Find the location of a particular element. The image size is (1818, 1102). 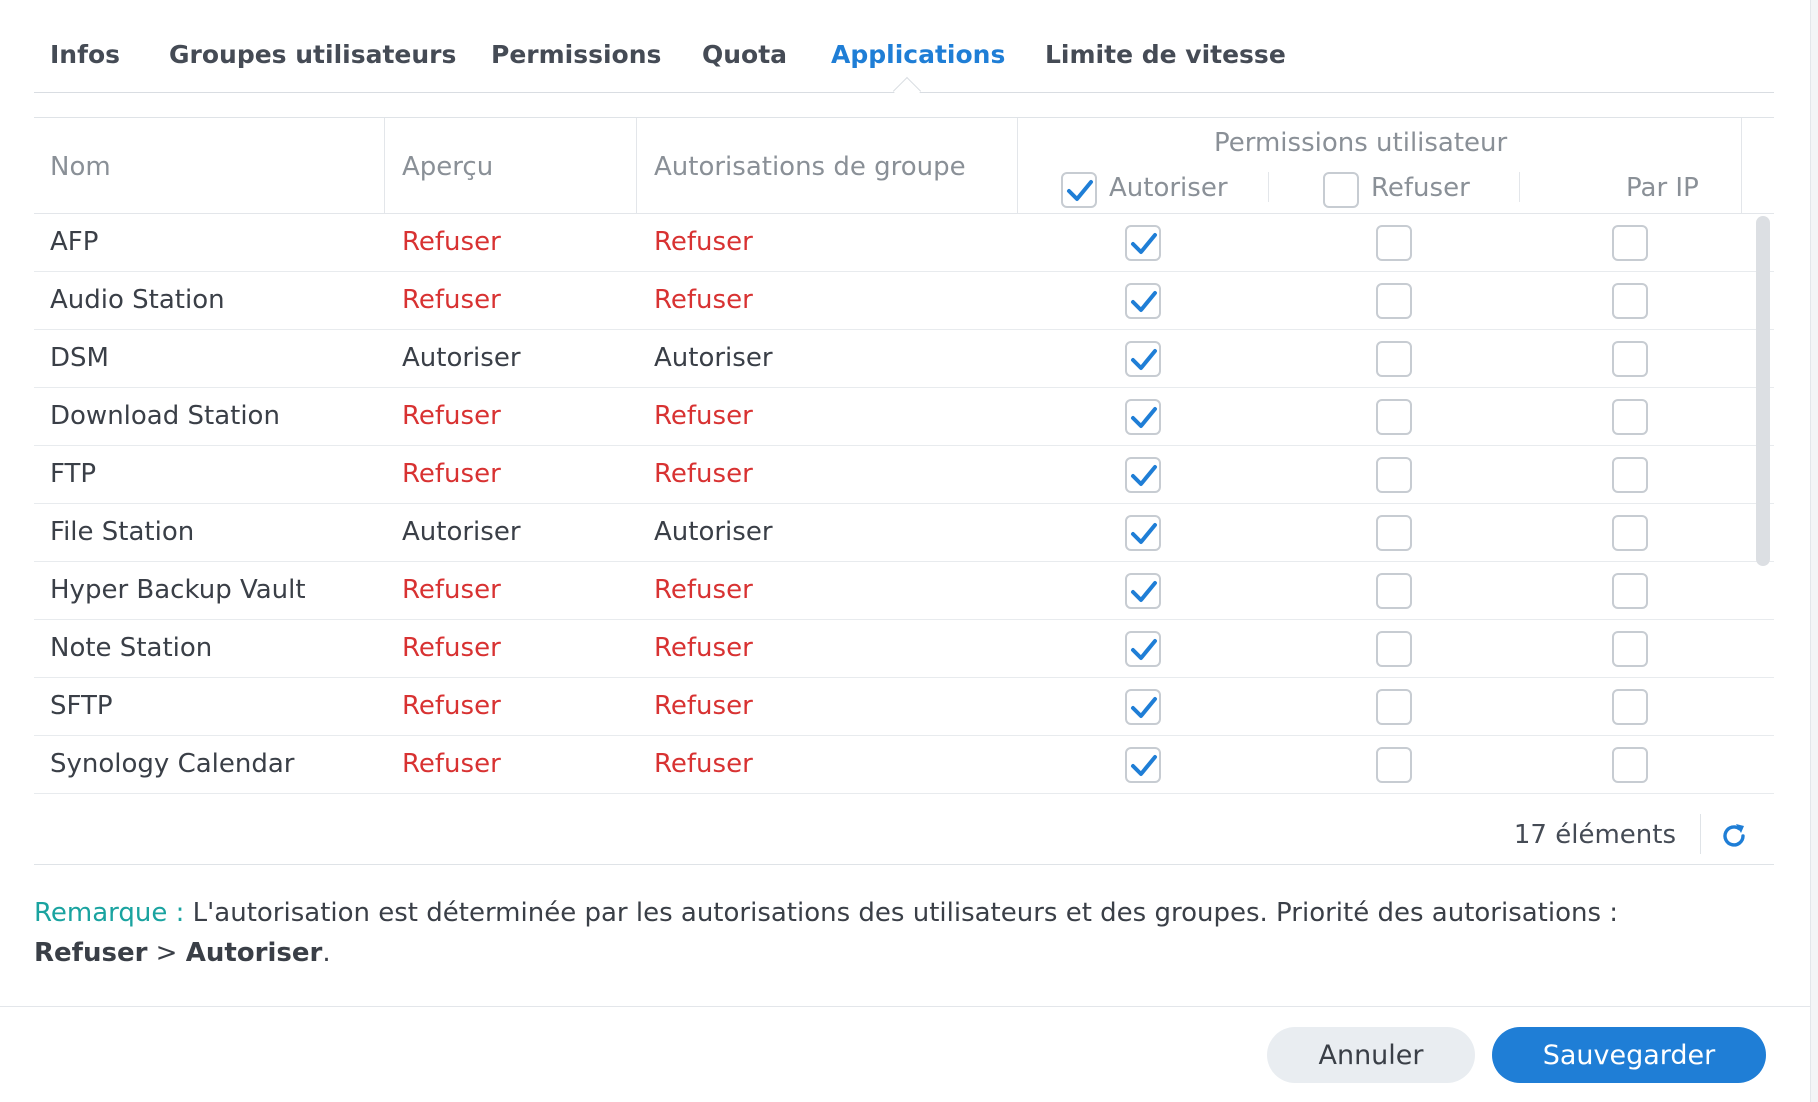

header-group-label: Autorisations de groupe is located at coordinates (810, 167).